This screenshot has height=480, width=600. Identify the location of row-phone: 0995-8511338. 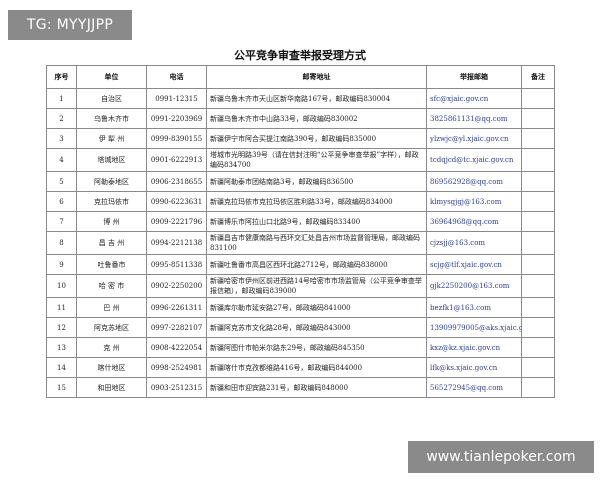
(176, 264).